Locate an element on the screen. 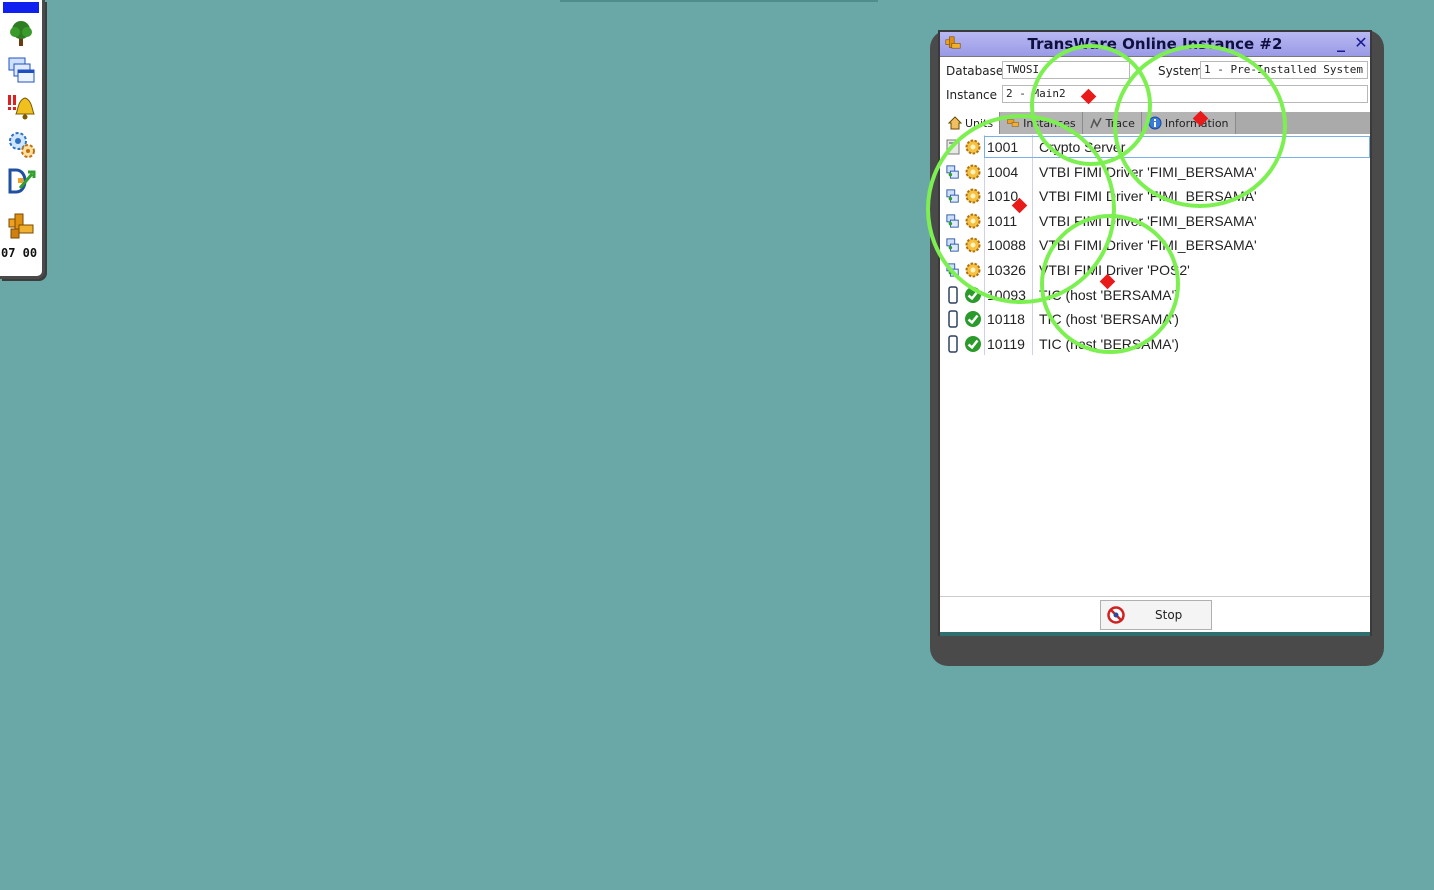 The height and width of the screenshot is (890, 1434). windows-icon is located at coordinates (21, 70).